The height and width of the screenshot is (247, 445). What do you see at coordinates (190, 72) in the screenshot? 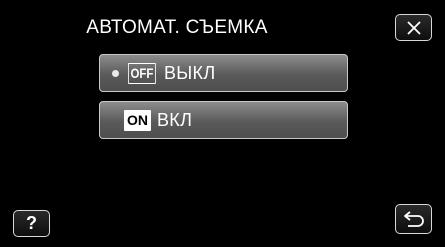
I see `option-off-label: ВЫКЛ` at bounding box center [190, 72].